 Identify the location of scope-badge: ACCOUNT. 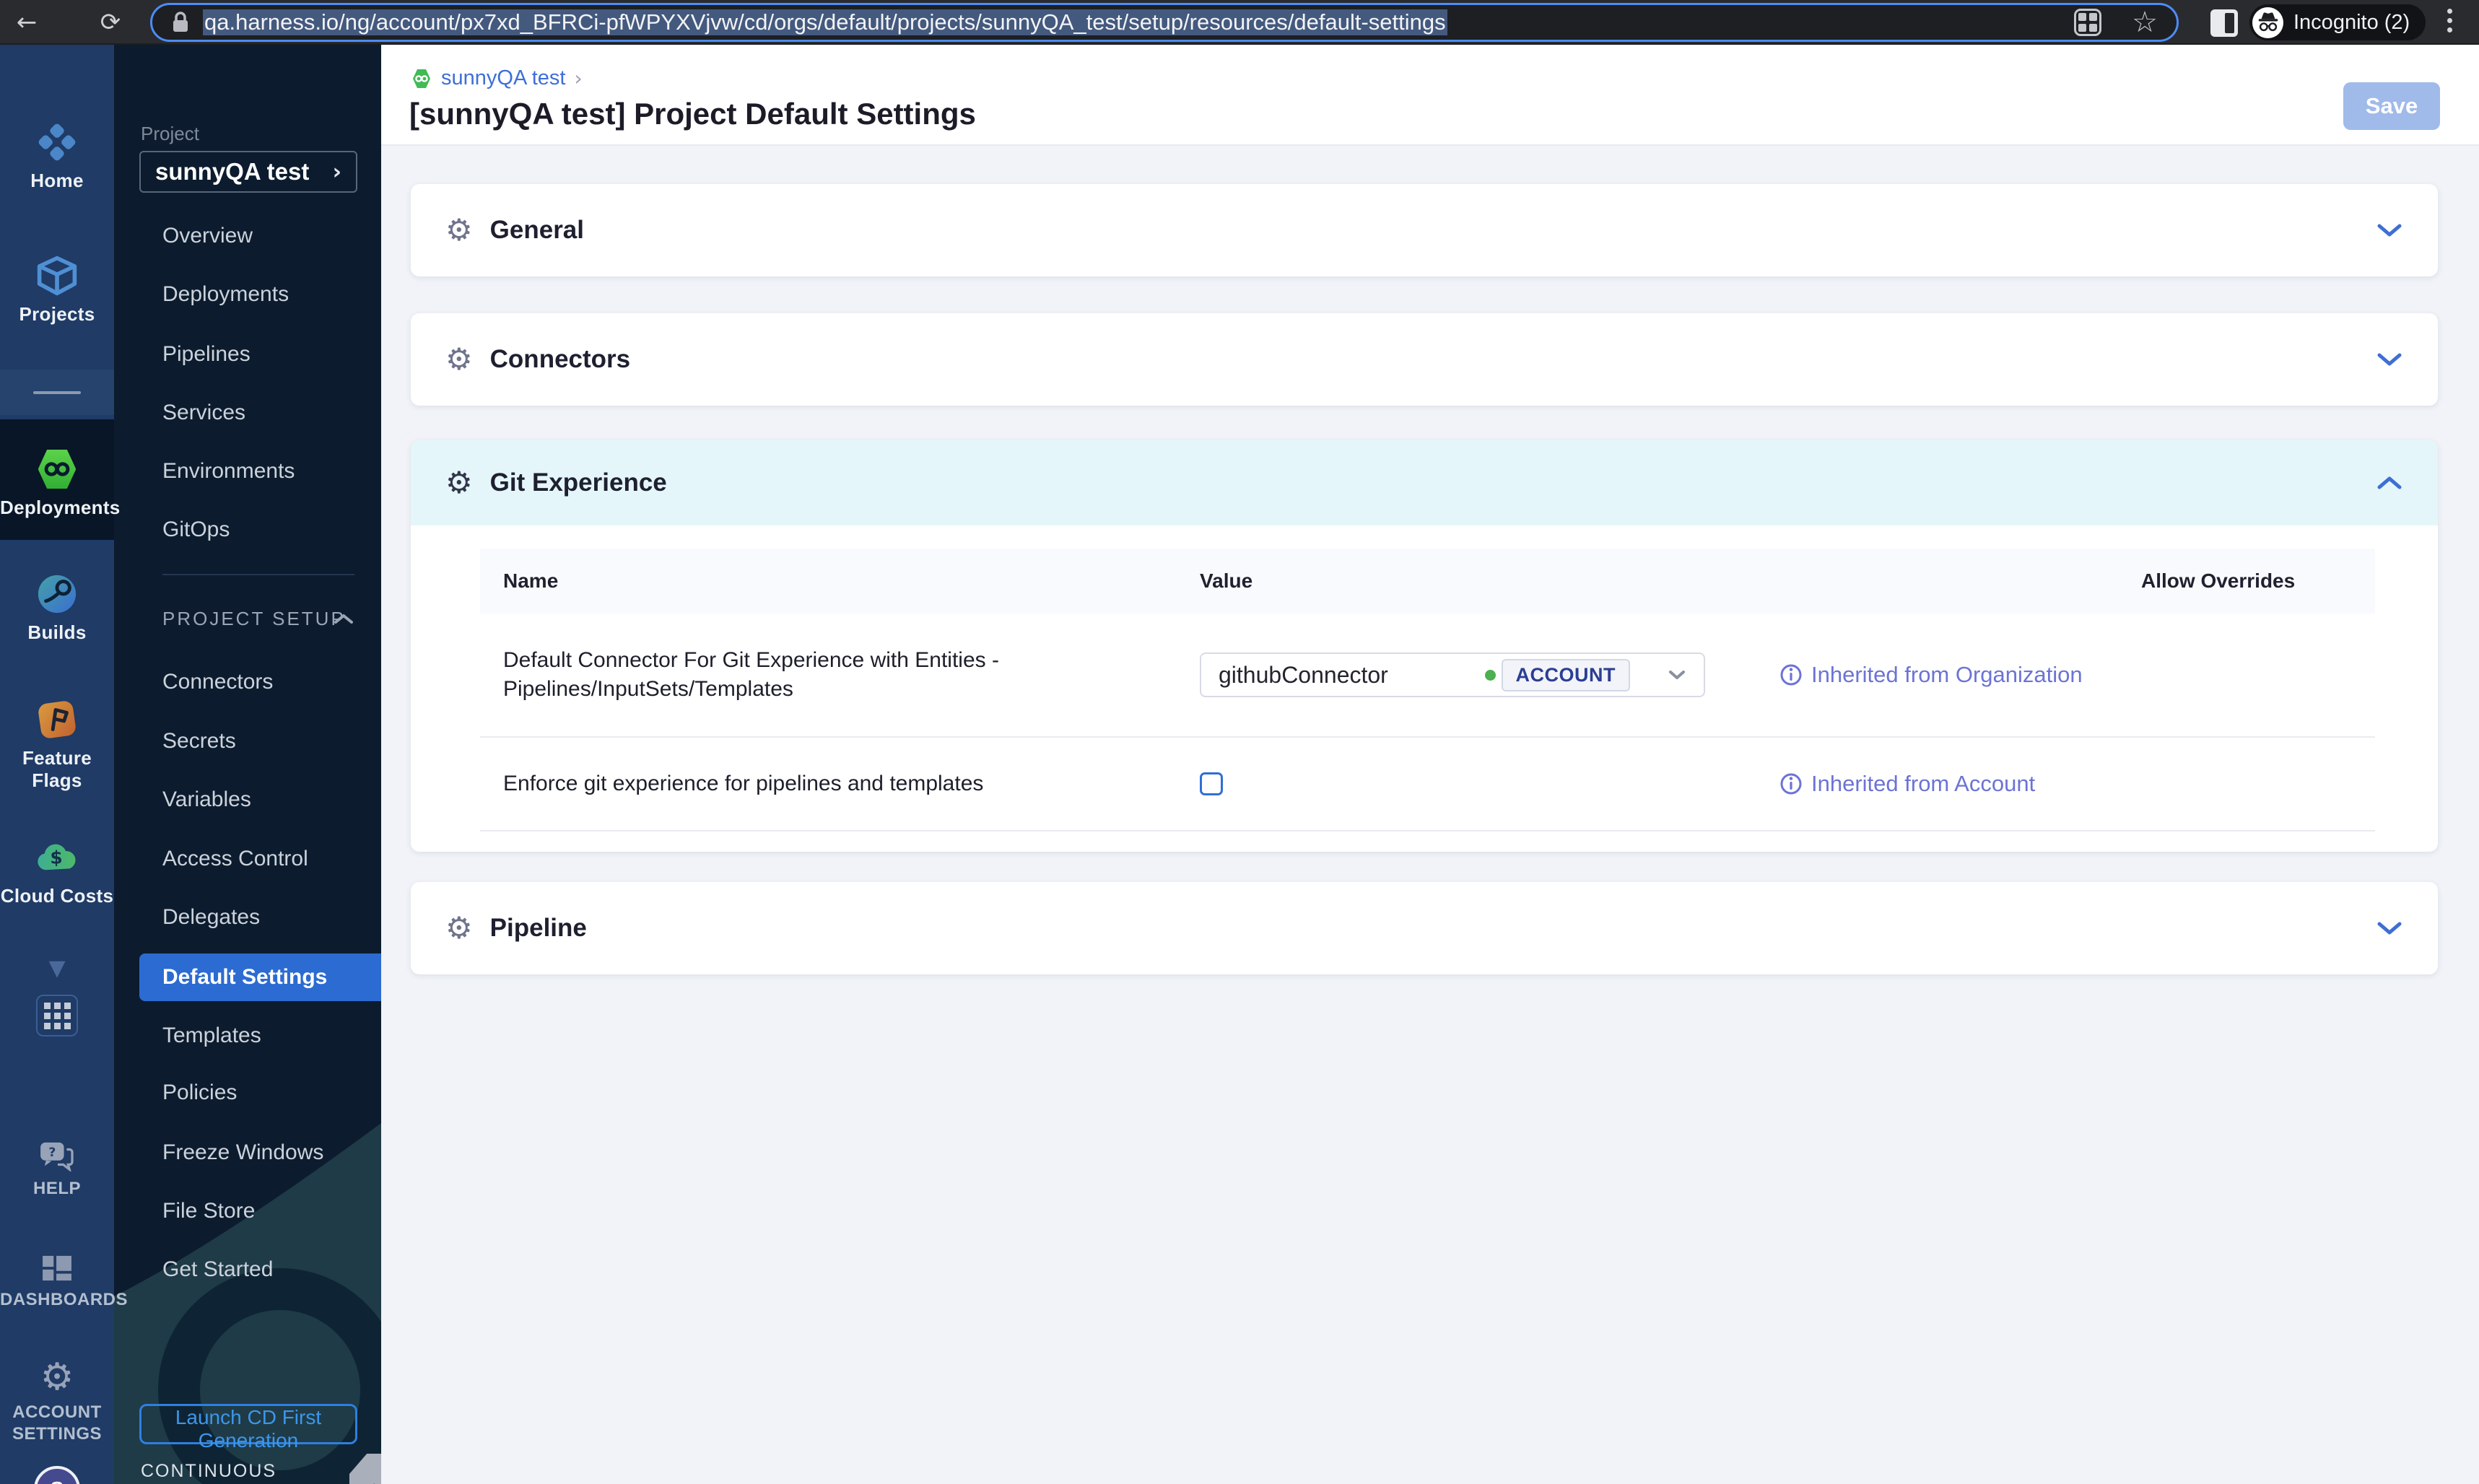
(1566, 674).